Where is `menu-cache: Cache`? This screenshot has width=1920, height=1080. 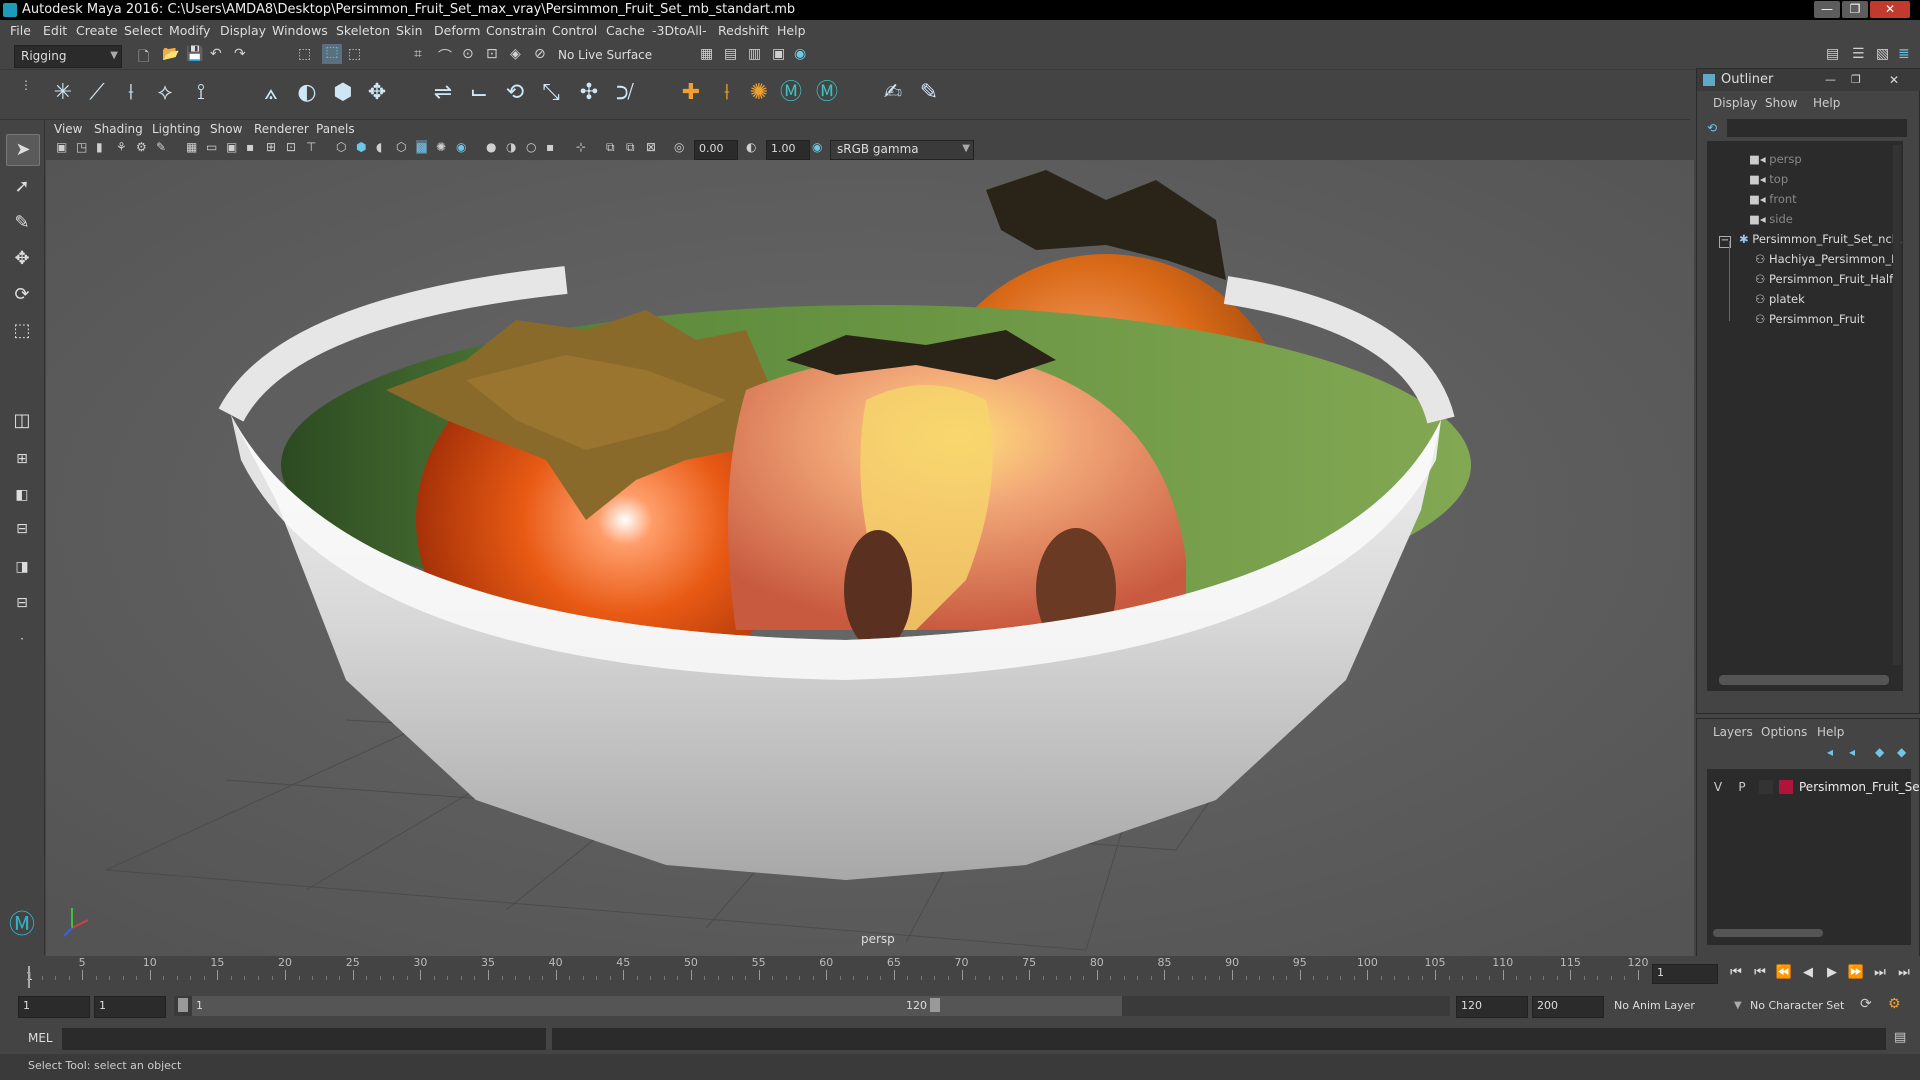 menu-cache: Cache is located at coordinates (625, 31).